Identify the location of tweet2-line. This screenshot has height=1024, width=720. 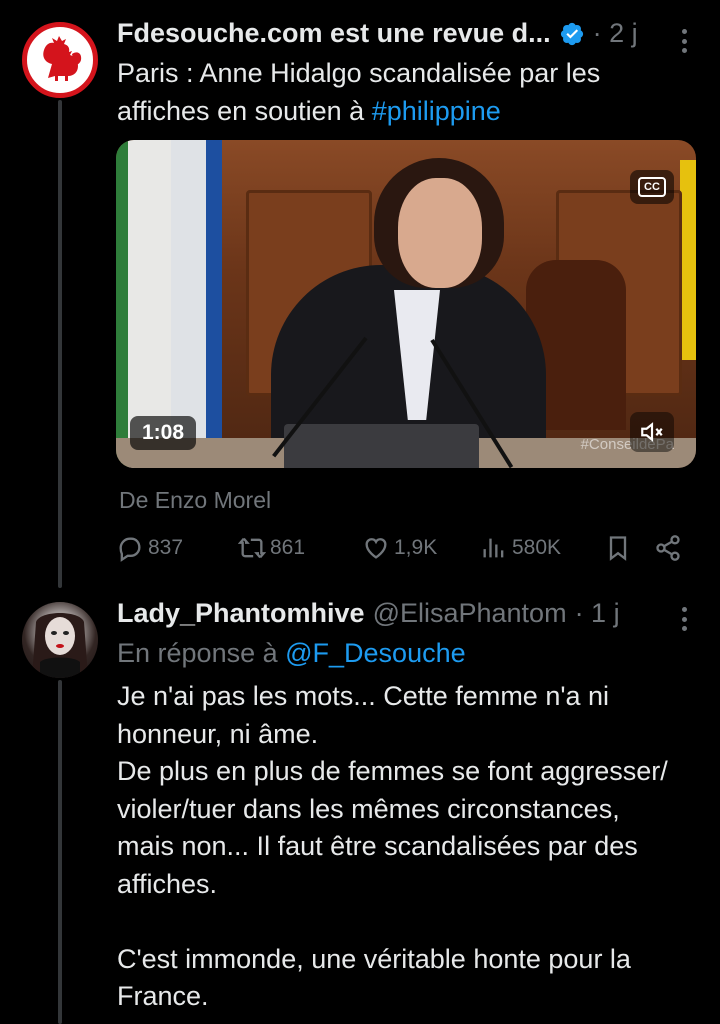
(392, 922).